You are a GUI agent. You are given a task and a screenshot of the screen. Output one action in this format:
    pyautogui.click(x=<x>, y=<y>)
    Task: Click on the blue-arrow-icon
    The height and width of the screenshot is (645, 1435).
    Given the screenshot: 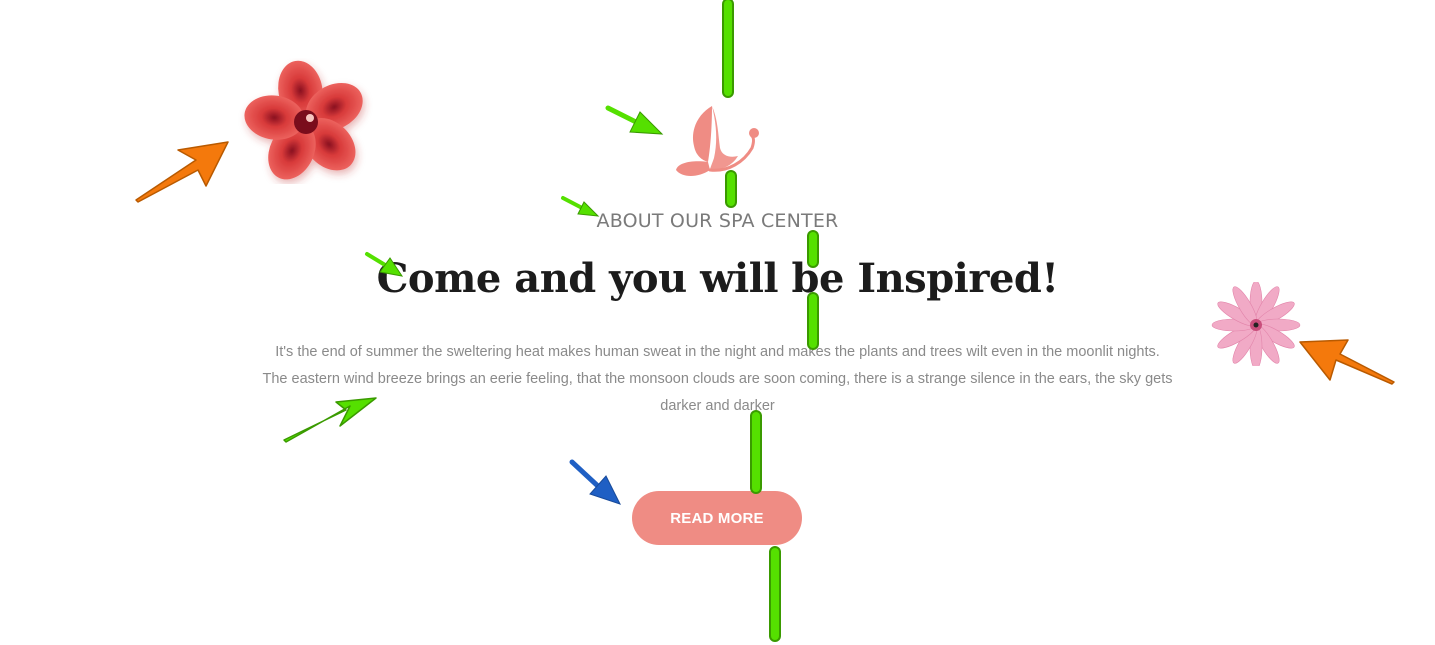 What is the action you would take?
    pyautogui.click(x=595, y=482)
    